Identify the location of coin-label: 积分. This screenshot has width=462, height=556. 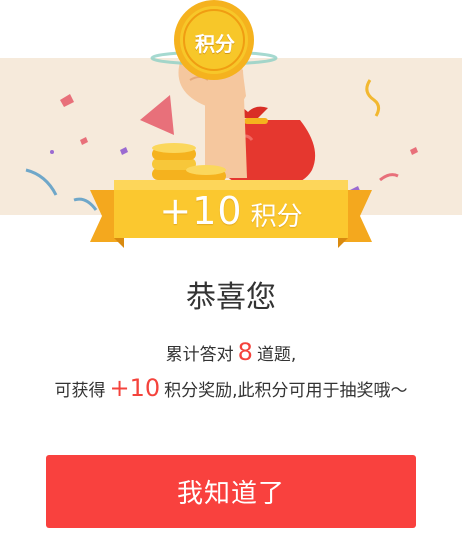
(215, 44).